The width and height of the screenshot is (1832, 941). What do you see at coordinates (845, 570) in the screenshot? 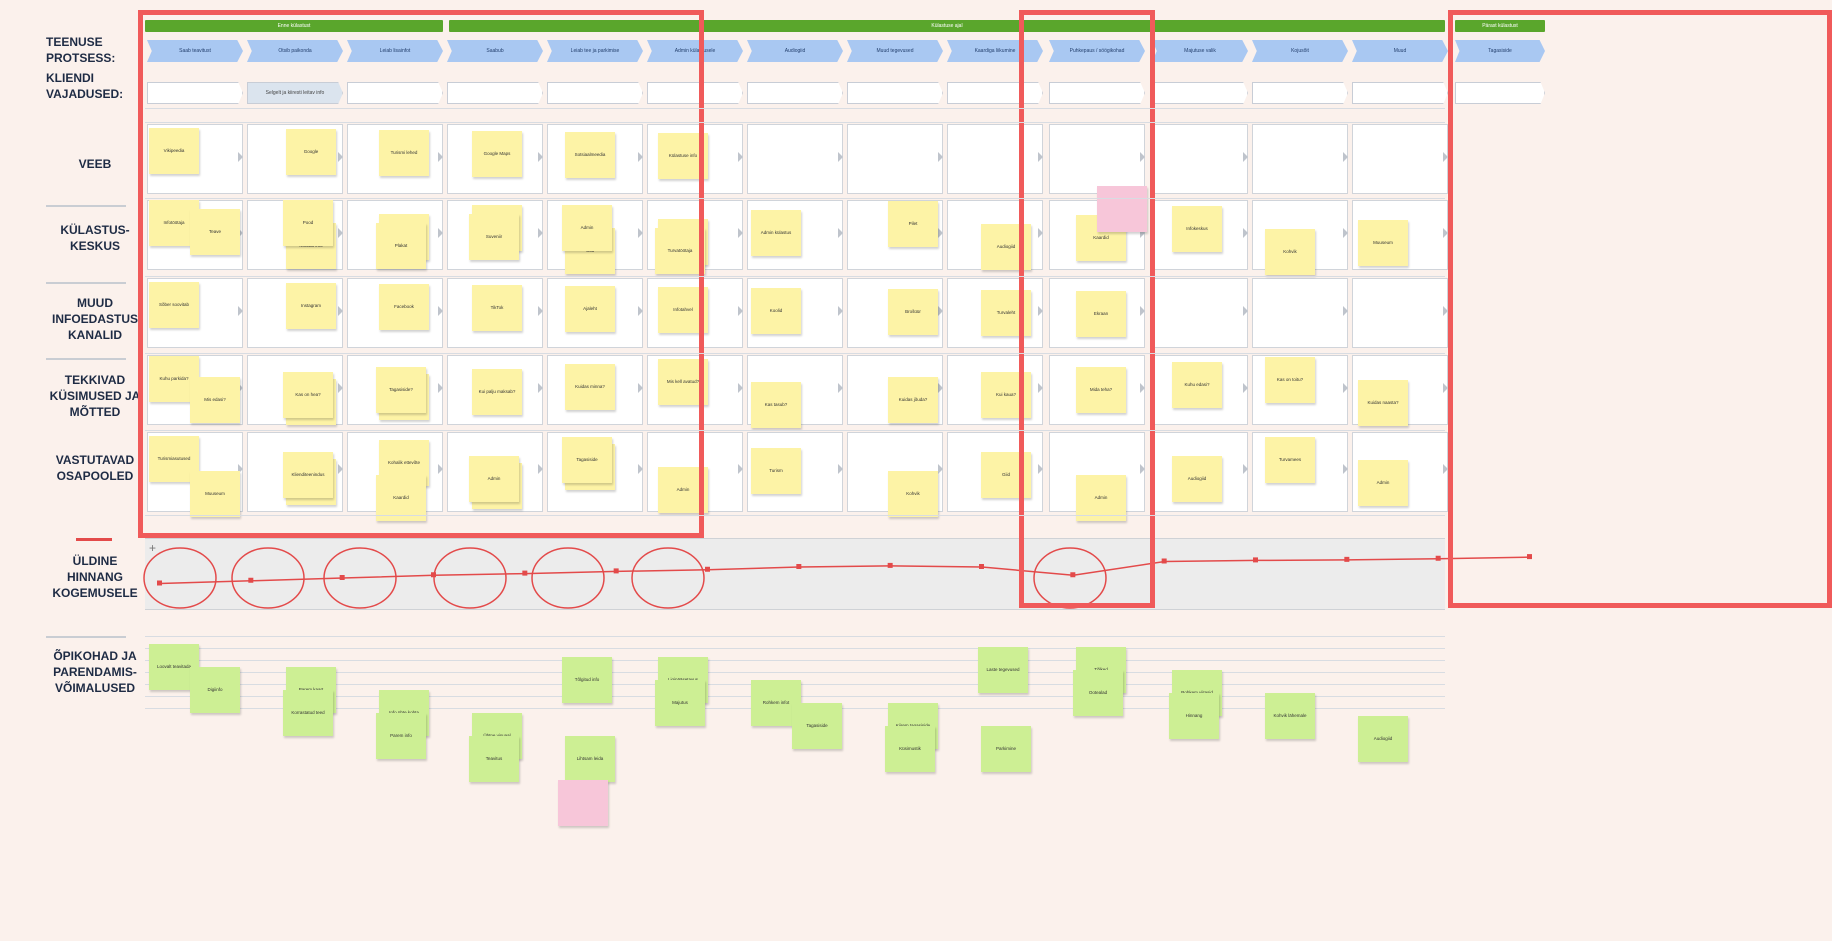
I see `experience-line` at bounding box center [845, 570].